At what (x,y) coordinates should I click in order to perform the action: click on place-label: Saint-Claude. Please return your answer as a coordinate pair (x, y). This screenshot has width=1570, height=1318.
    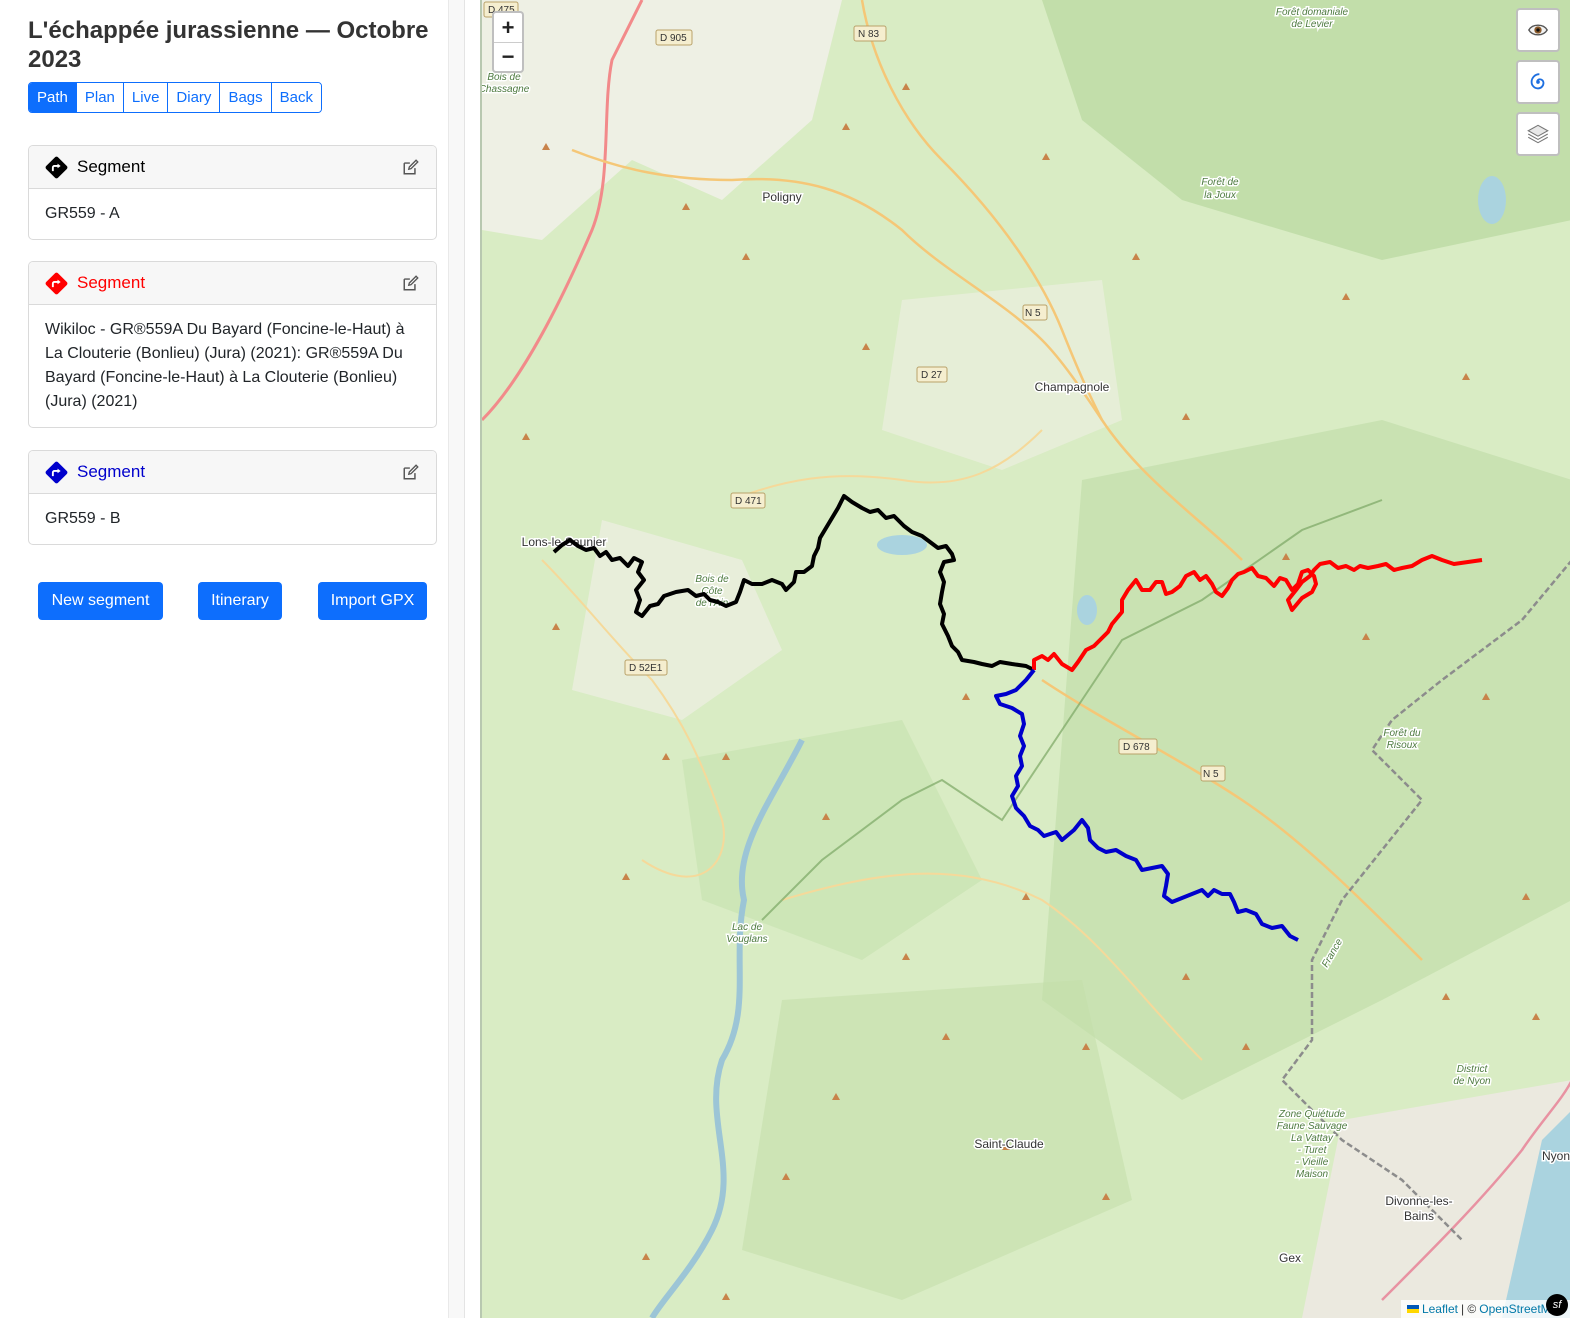
    Looking at the image, I should click on (1009, 1144).